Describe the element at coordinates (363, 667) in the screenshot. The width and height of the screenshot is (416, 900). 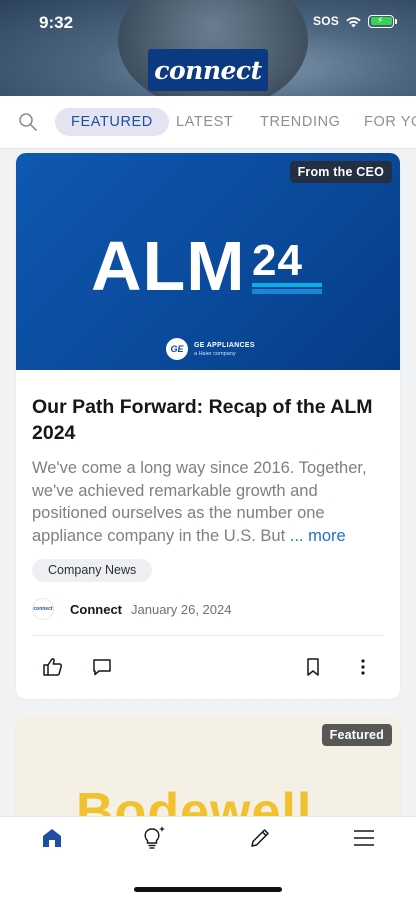
I see `more-vertical-icon` at that location.